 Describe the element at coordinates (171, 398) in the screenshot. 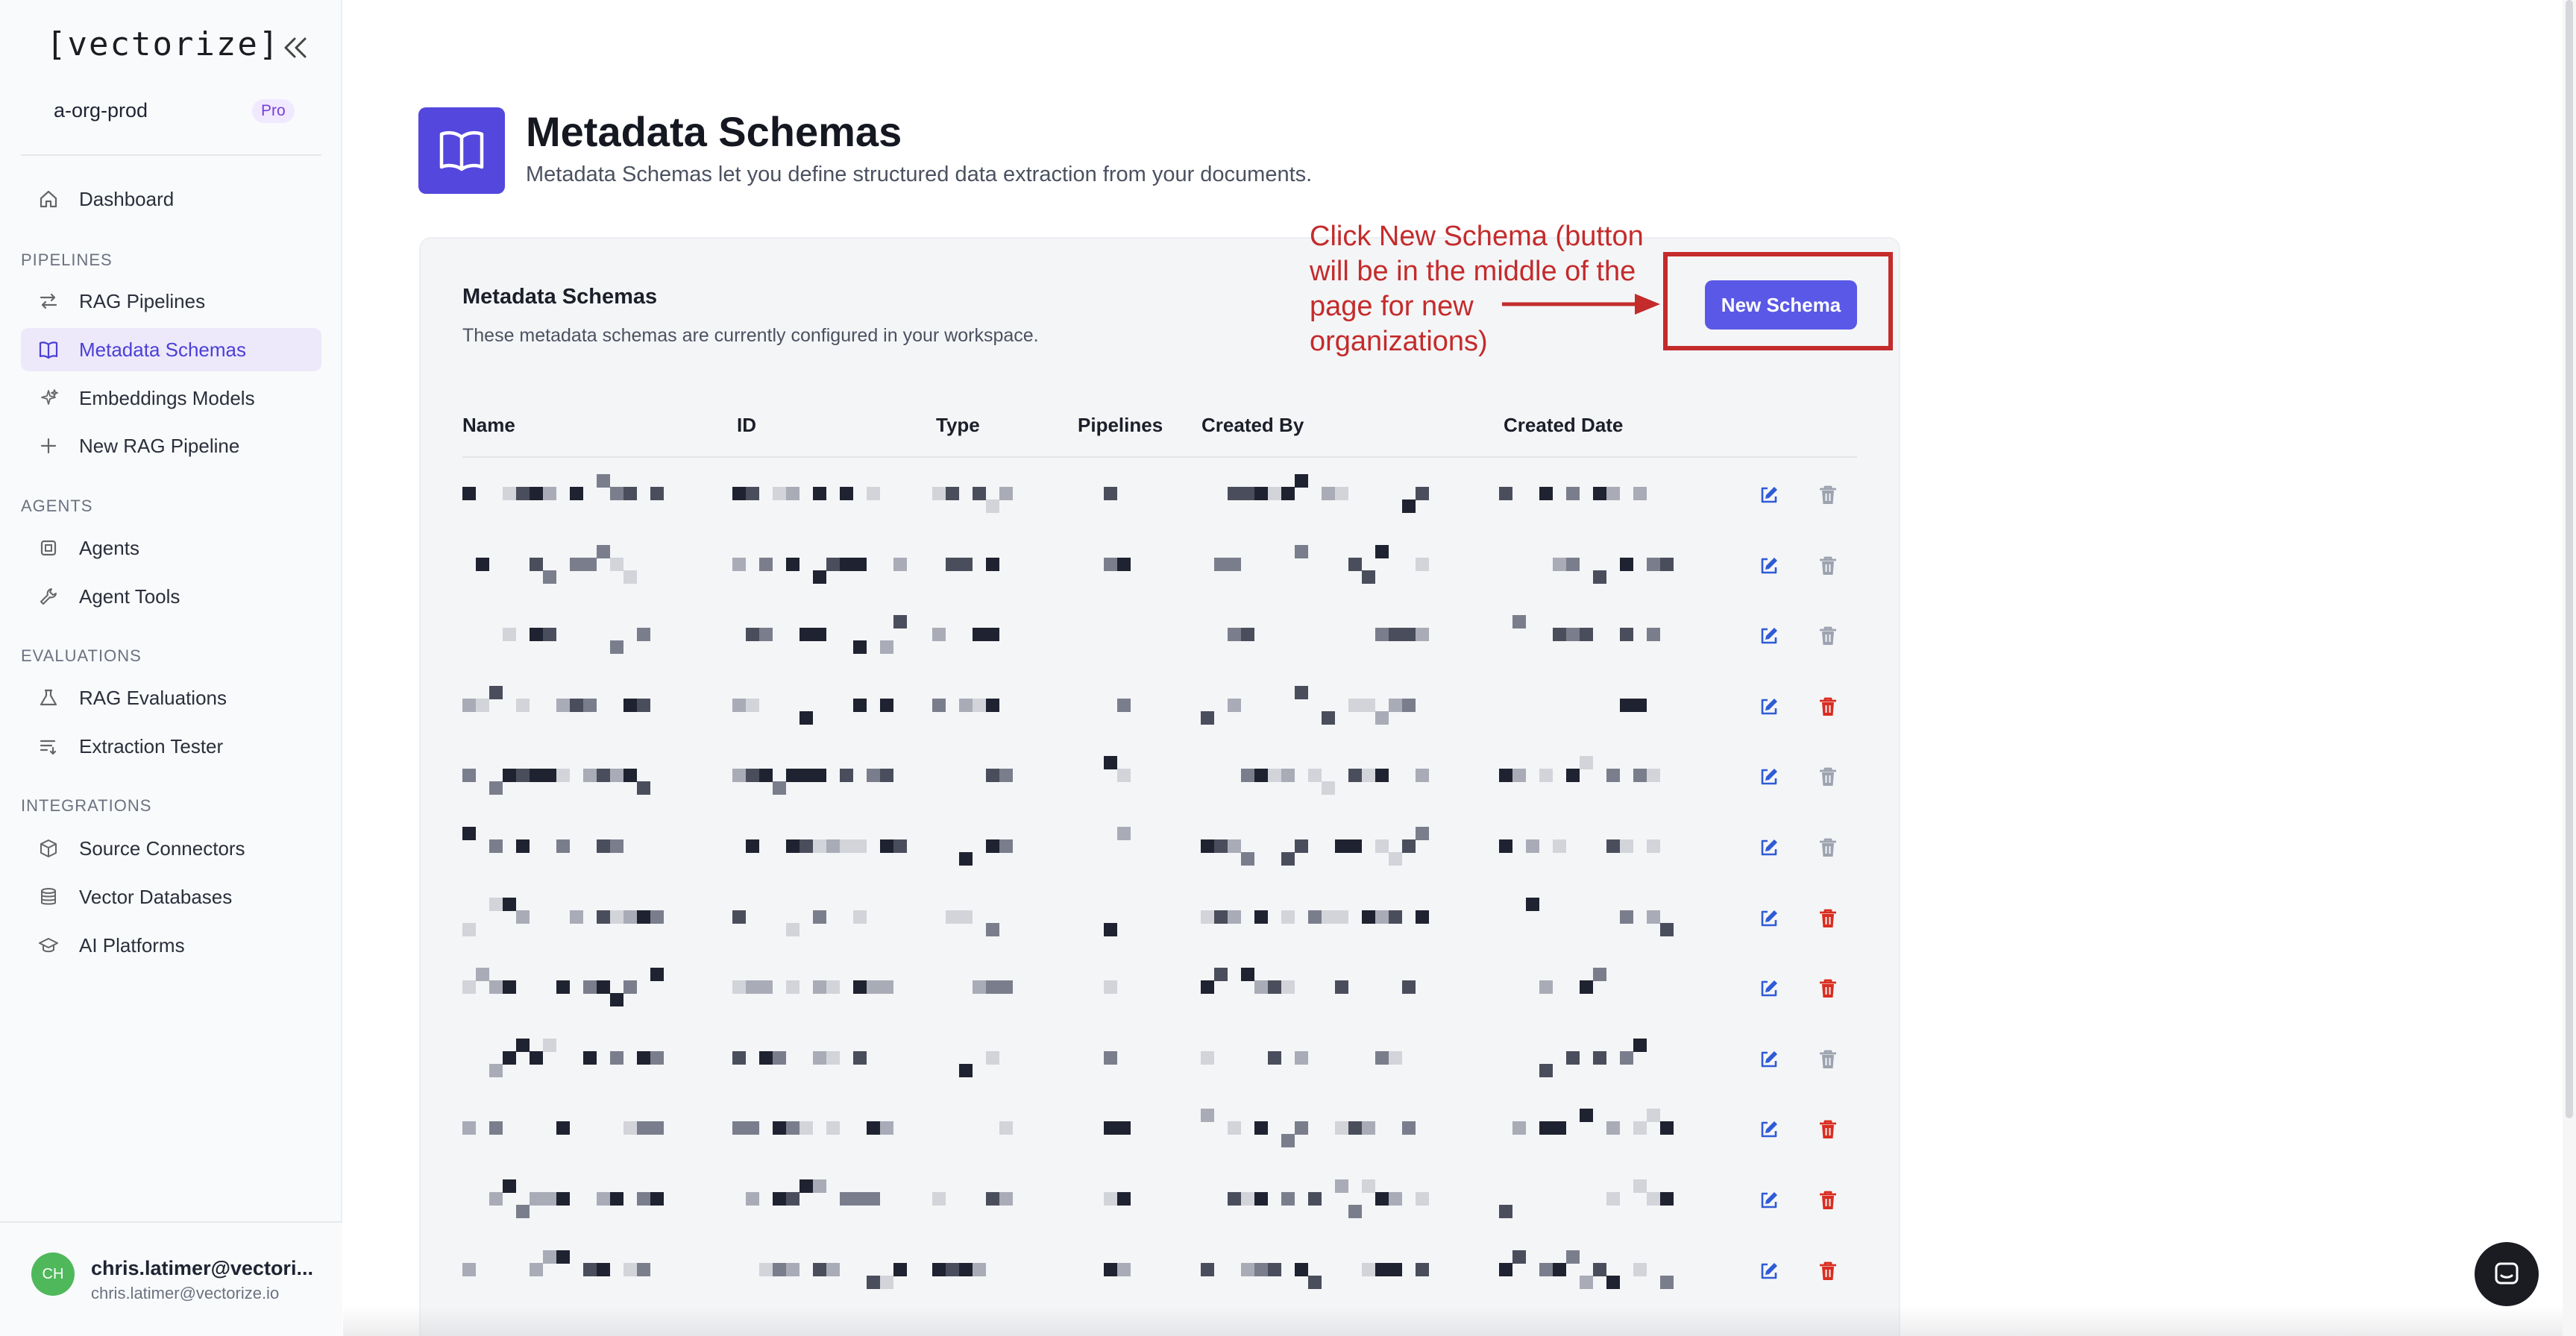

I see `sidebar-item-embeddings-models: Embeddings Models` at that location.